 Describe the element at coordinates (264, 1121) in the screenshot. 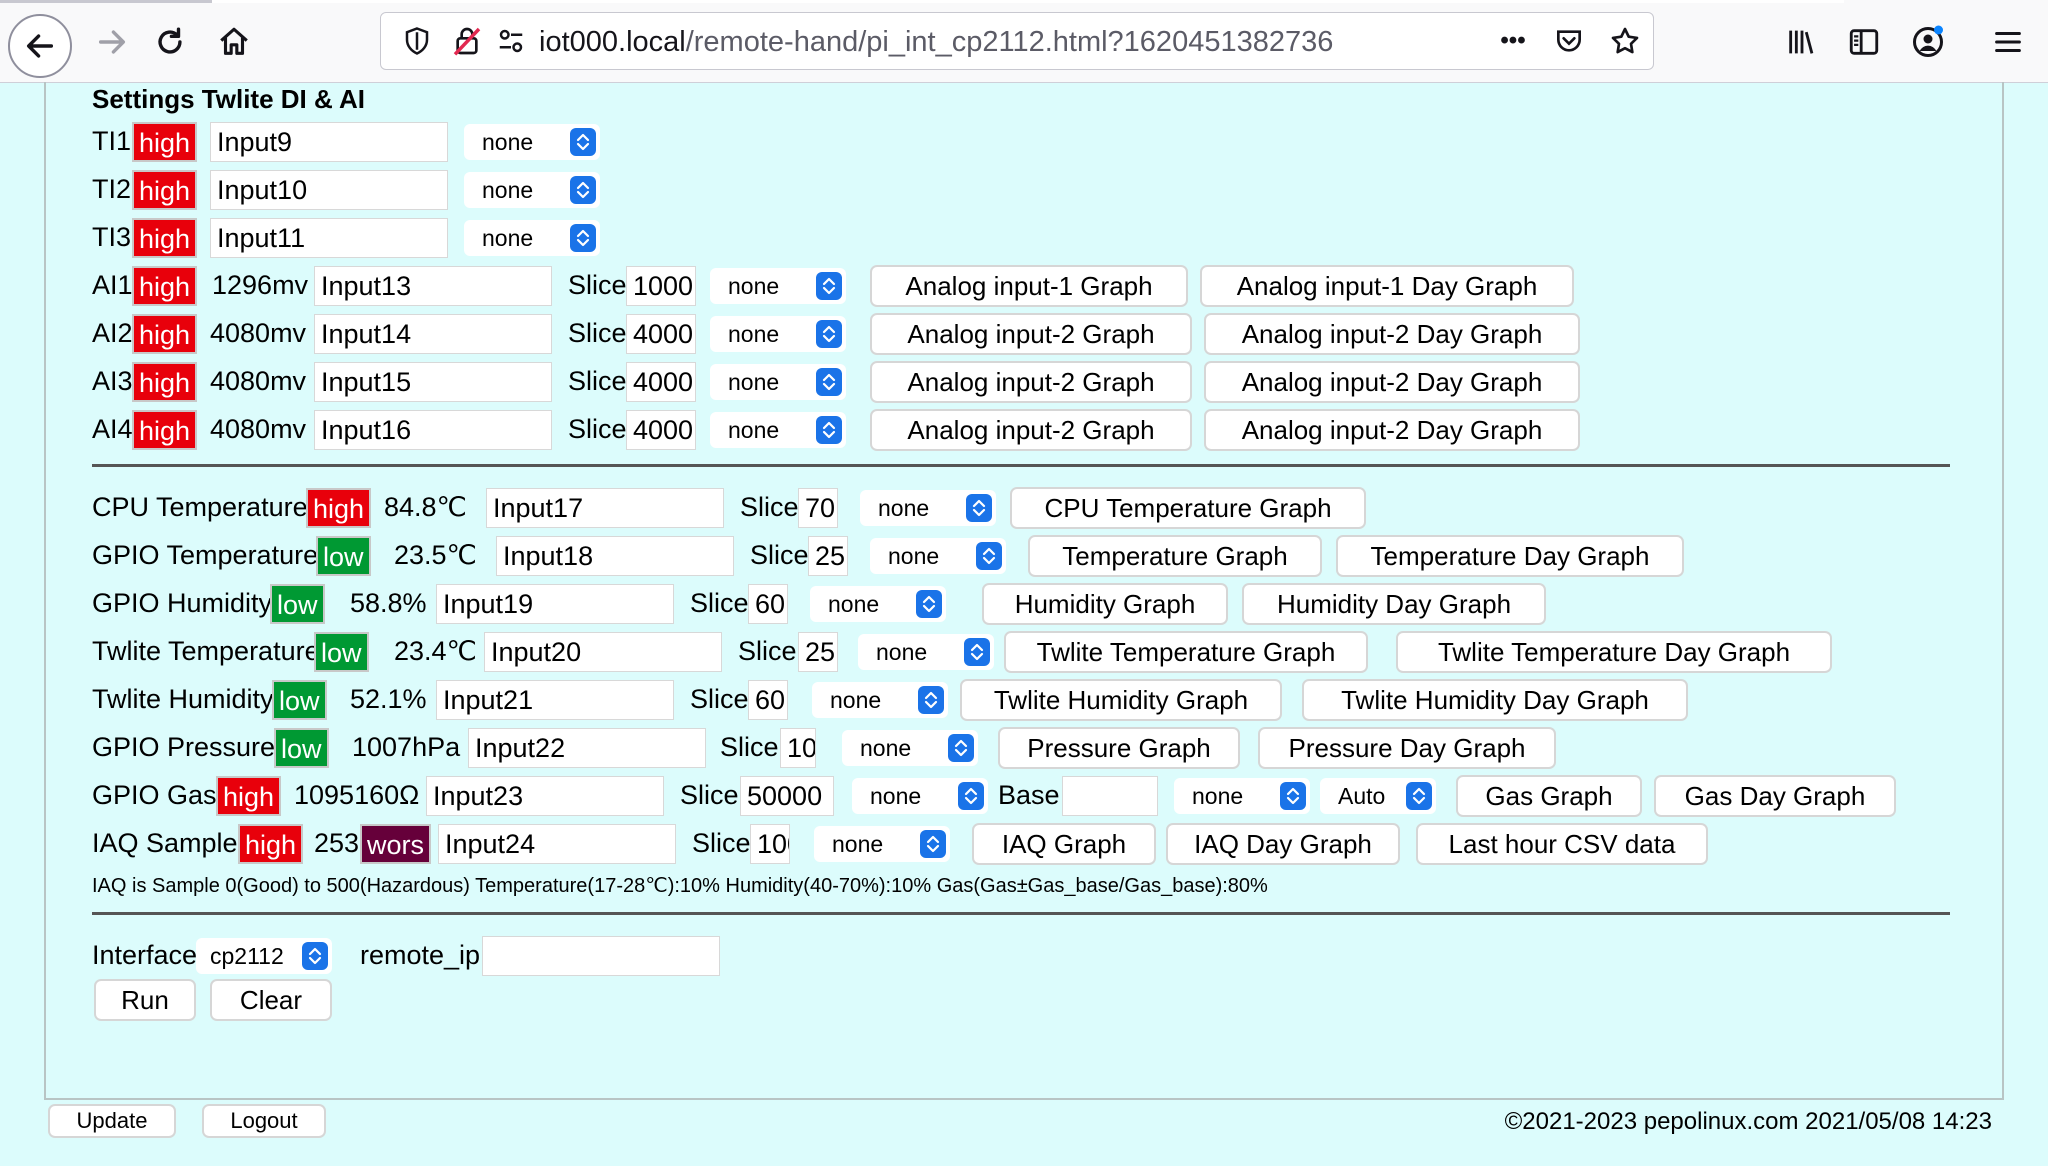

I see `logout-button: Logout` at that location.